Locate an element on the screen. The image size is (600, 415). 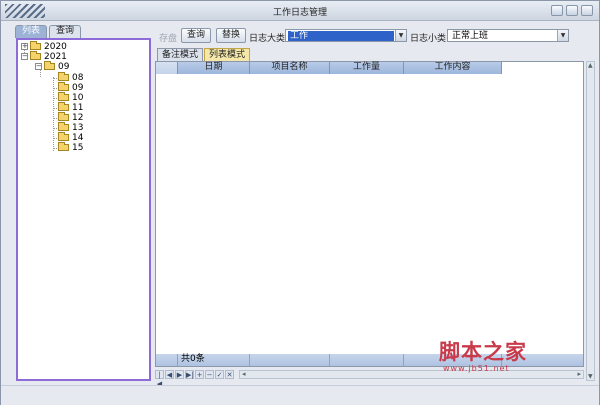
save-button: 存盘 is located at coordinates (168, 37).